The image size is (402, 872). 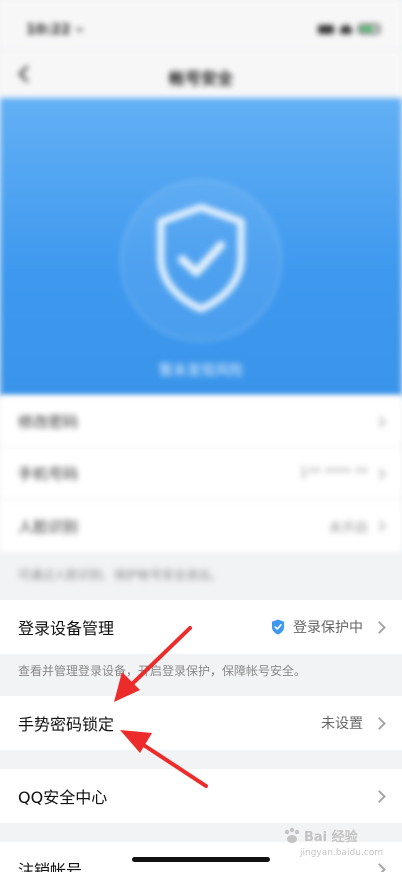 What do you see at coordinates (48, 474) in the screenshot?
I see `list-item-label: 手机号码` at bounding box center [48, 474].